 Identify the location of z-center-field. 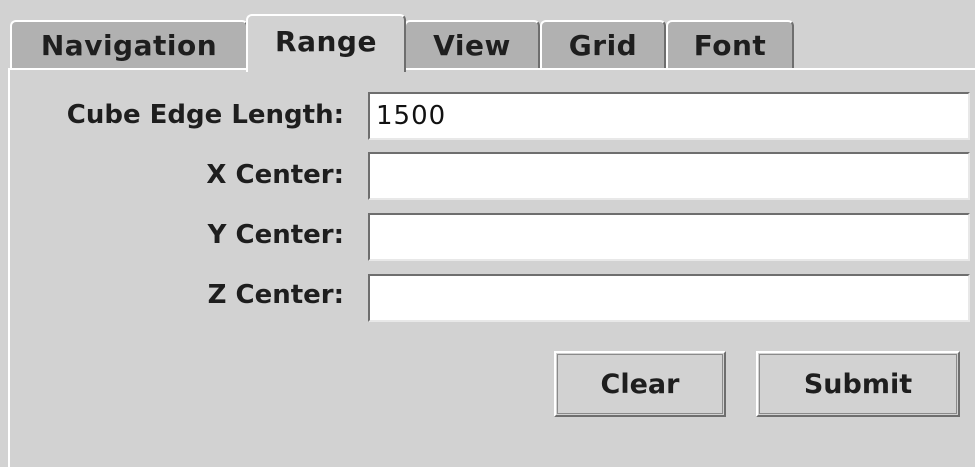
(669, 298).